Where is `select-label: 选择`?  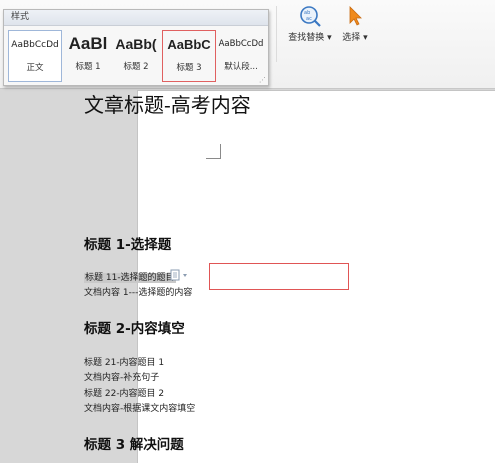 select-label: 选择 is located at coordinates (351, 38).